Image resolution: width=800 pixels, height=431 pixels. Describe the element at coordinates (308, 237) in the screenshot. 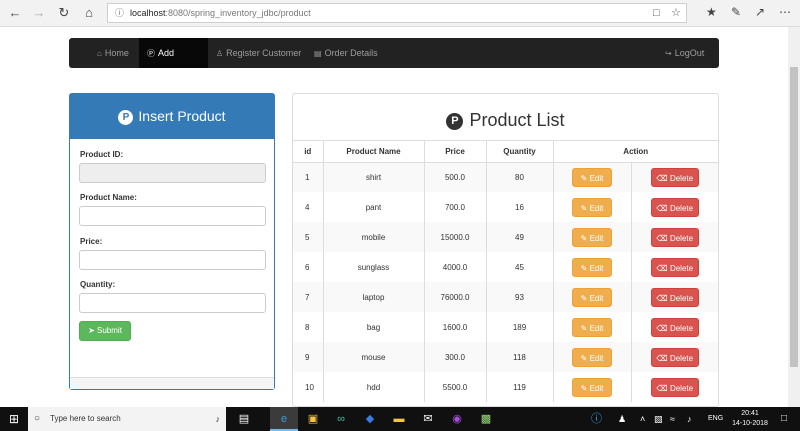

I see `cell-id: 5` at that location.